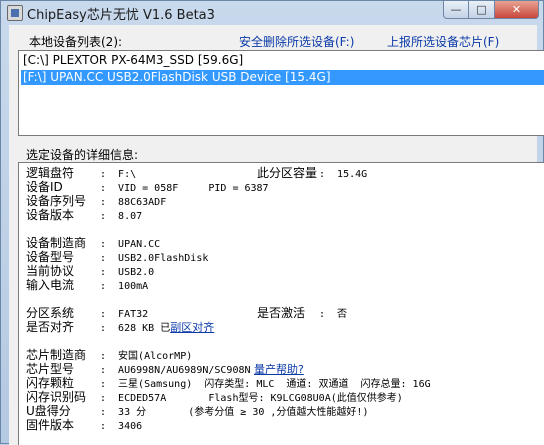 The image size is (544, 445). I want to click on value-logical-drive: : F:\, so click(118, 174).